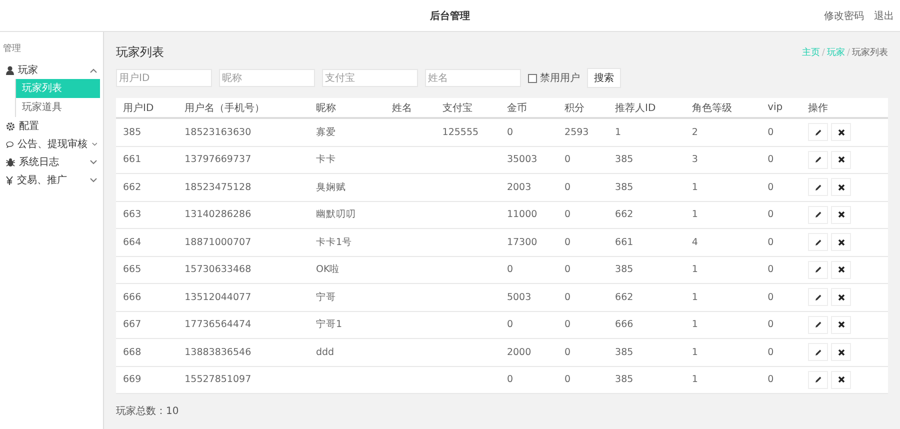 Image resolution: width=900 pixels, height=429 pixels. I want to click on checkbox, so click(532, 78).